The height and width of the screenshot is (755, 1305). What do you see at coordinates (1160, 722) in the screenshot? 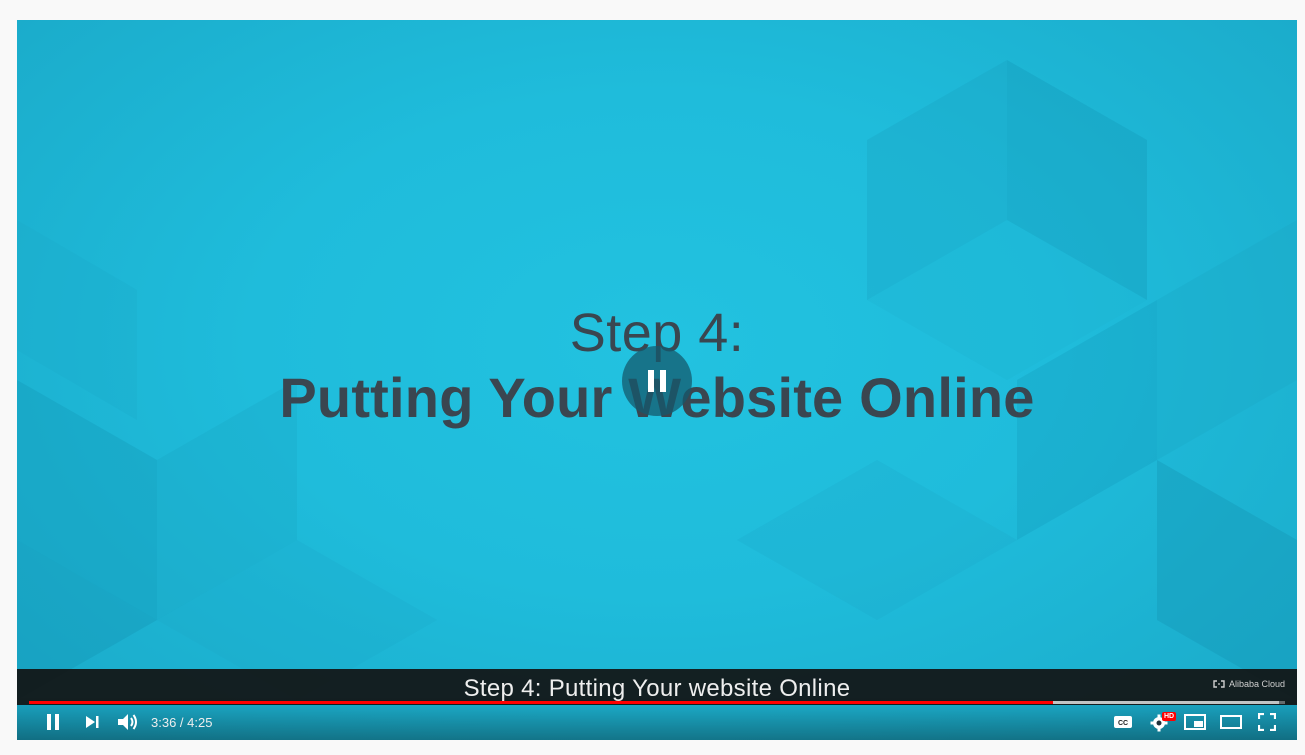
I see `settings-button: HD` at bounding box center [1160, 722].